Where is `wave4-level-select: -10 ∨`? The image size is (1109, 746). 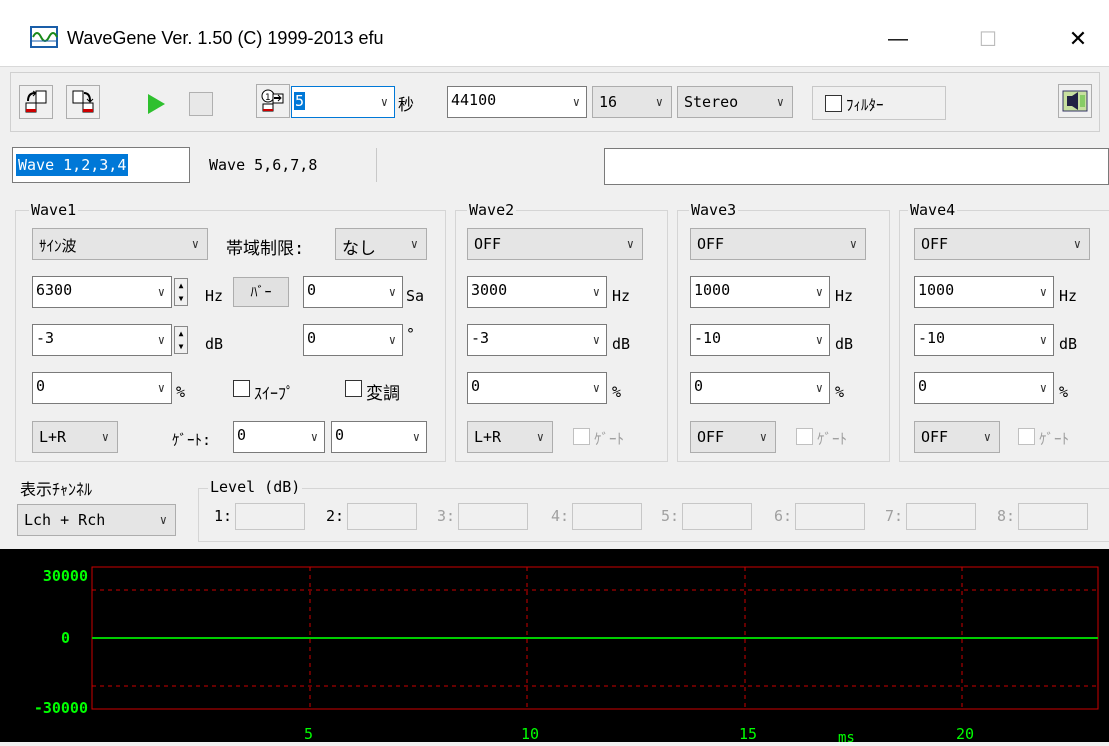
wave4-level-select: -10 ∨ is located at coordinates (984, 340).